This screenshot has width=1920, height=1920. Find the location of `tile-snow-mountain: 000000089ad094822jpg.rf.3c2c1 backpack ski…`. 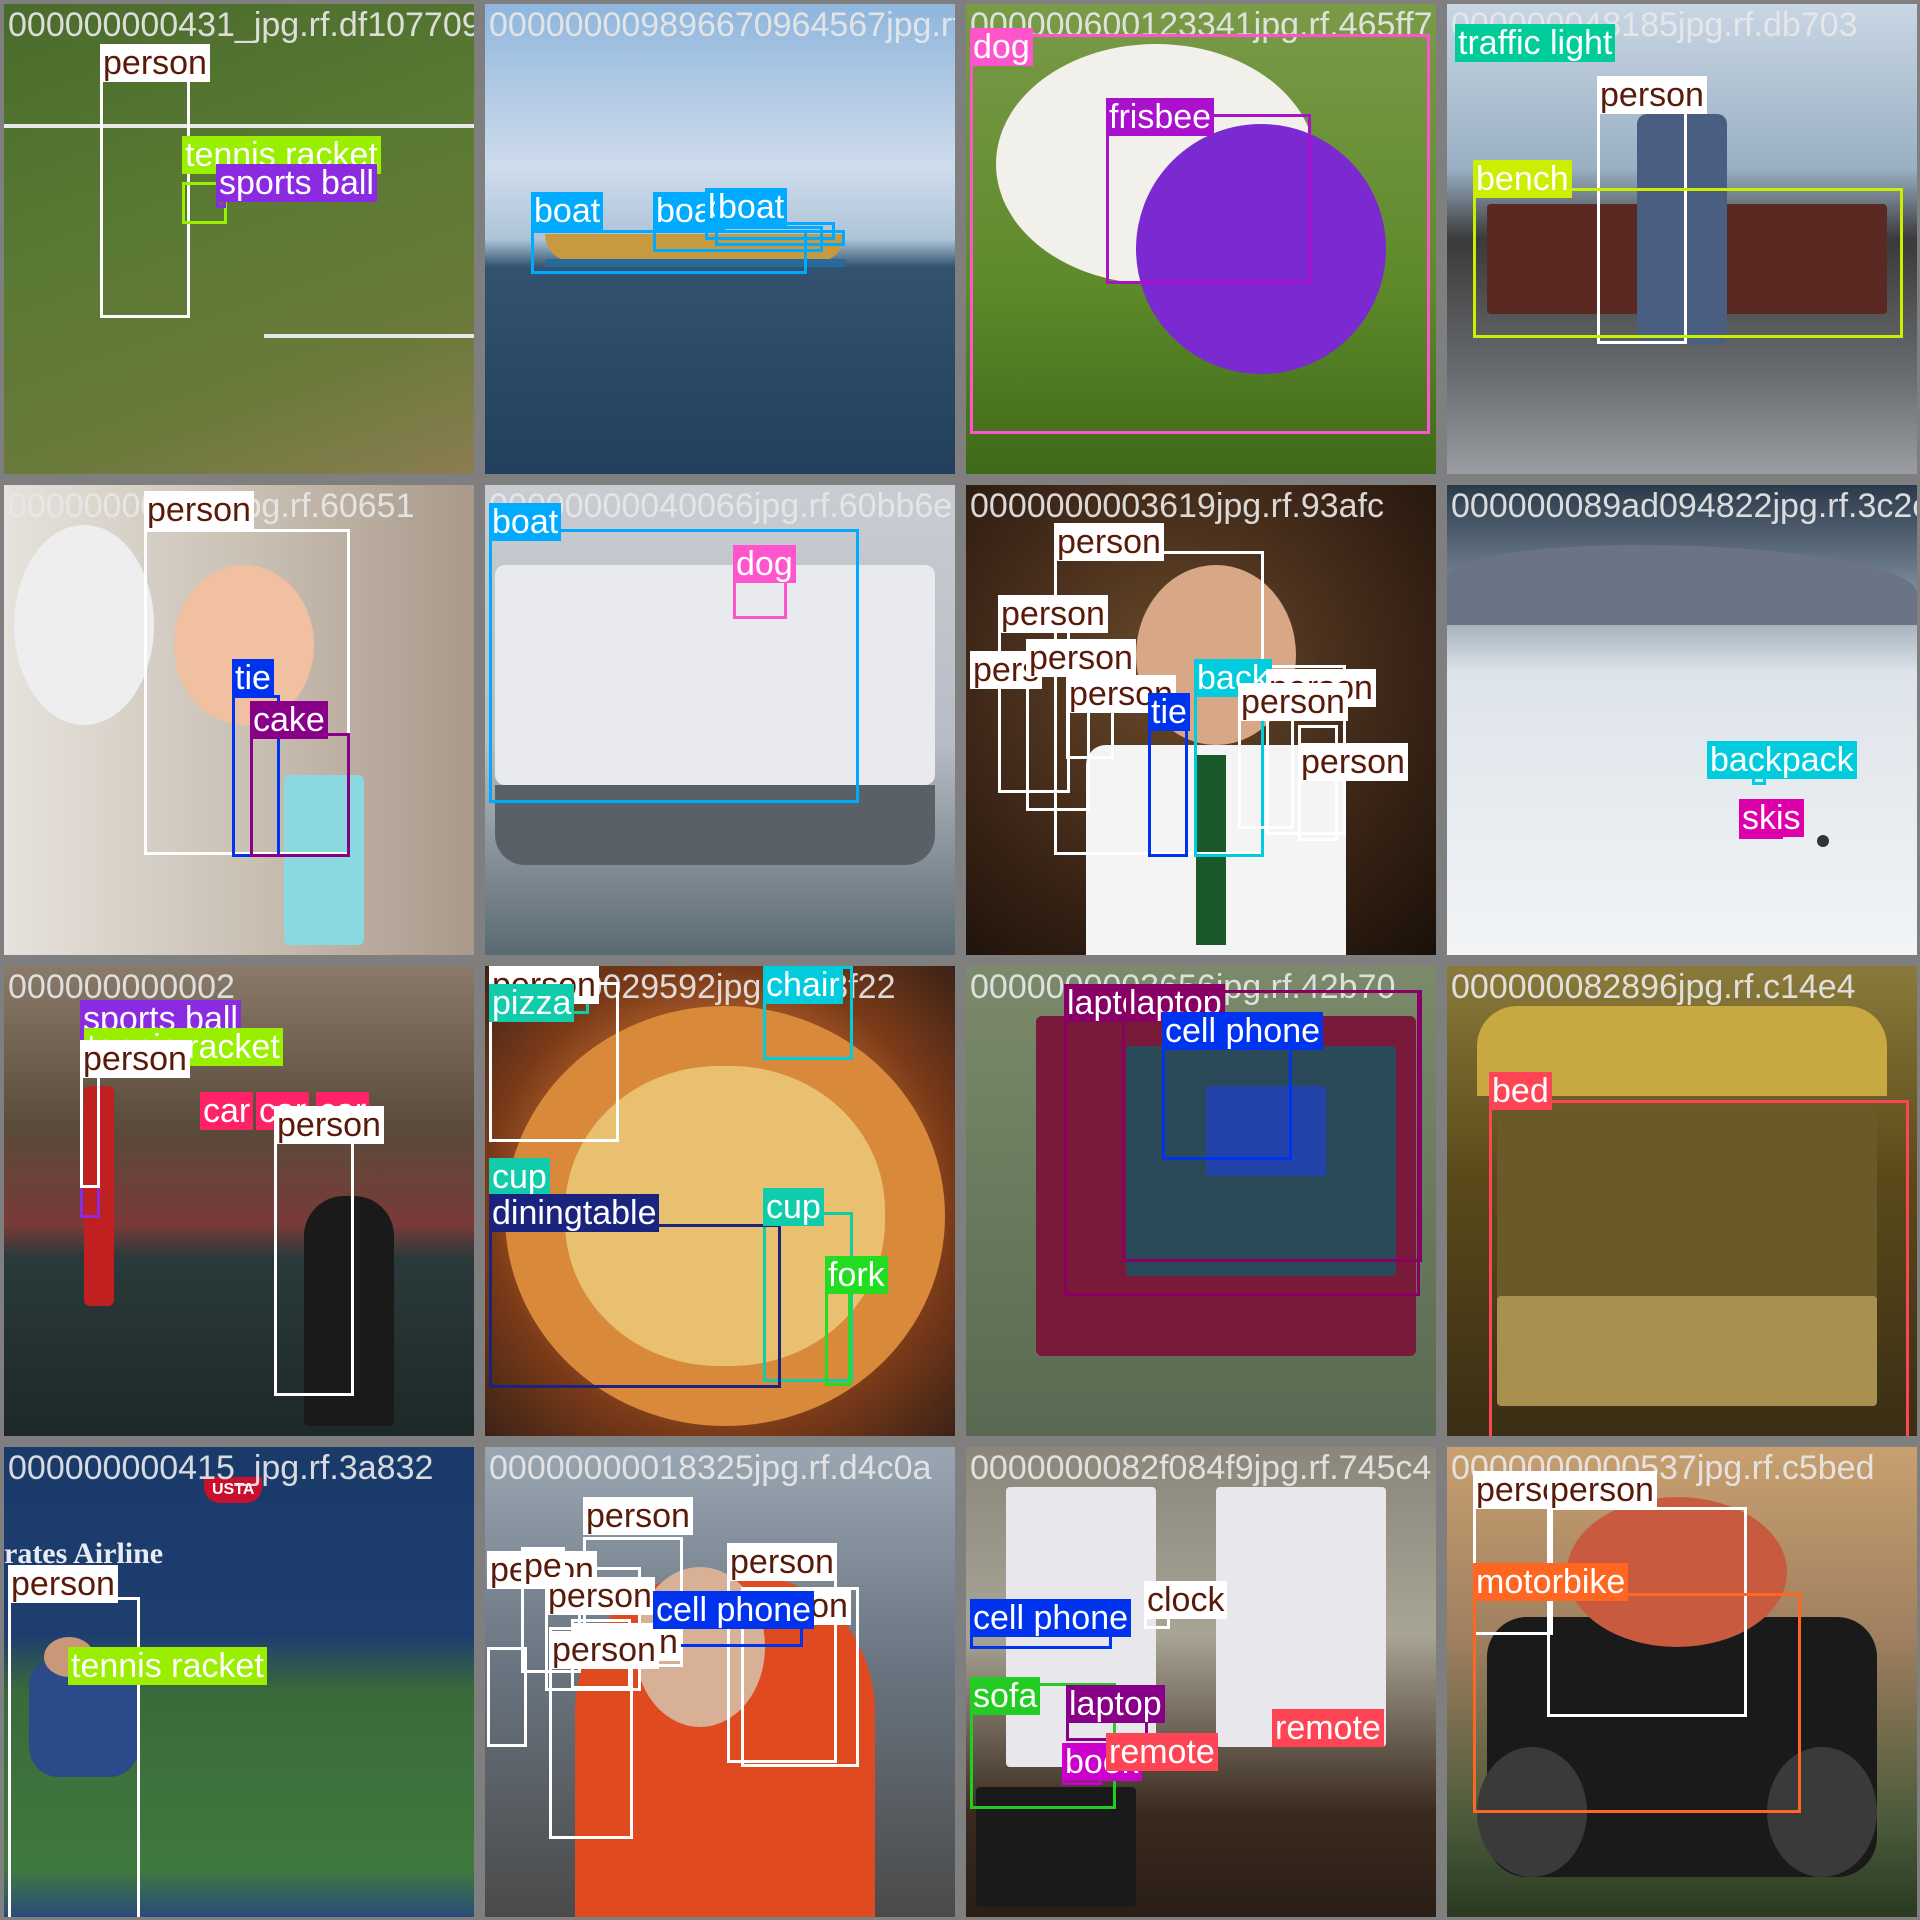

tile-snow-mountain: 000000089ad094822jpg.rf.3c2c1 backpack ski… is located at coordinates (1682, 720).